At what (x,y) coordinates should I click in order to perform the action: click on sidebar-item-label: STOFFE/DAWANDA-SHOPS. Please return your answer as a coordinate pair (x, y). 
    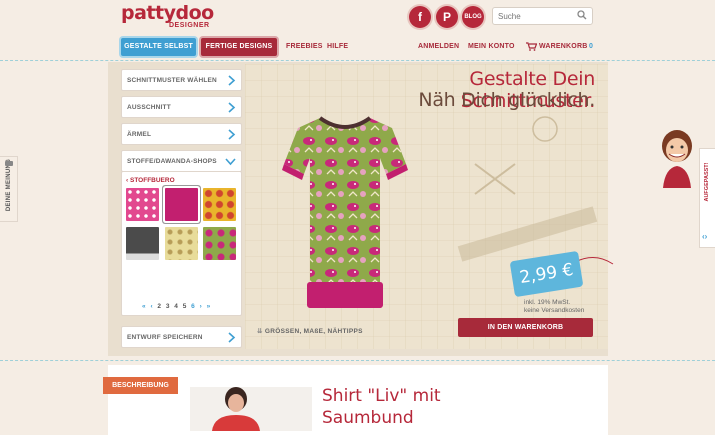
    Looking at the image, I should click on (172, 161).